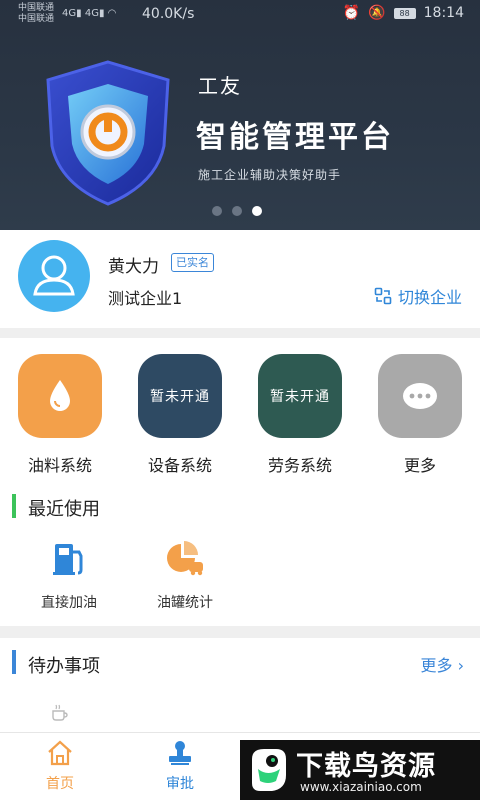  What do you see at coordinates (436, 665) in the screenshot?
I see `todo-more-label: 更多` at bounding box center [436, 665].